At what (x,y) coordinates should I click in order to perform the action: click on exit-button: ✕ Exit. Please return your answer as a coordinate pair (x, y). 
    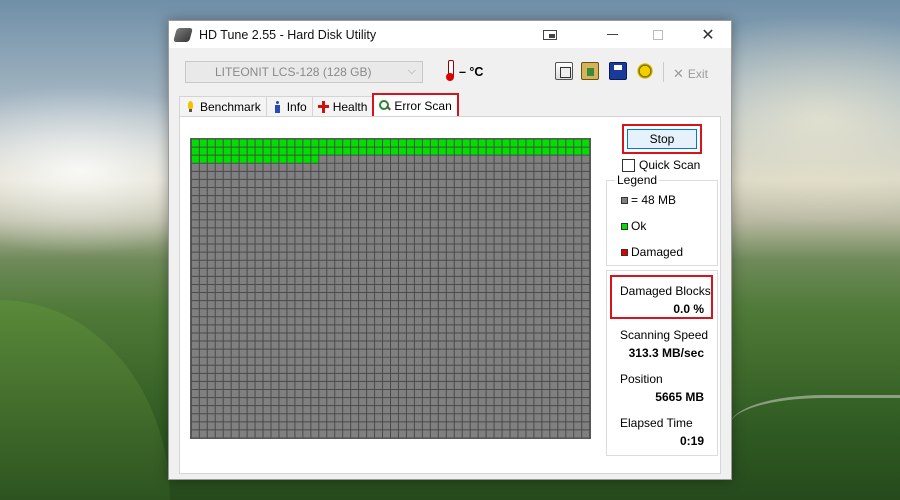
    Looking at the image, I should click on (690, 74).